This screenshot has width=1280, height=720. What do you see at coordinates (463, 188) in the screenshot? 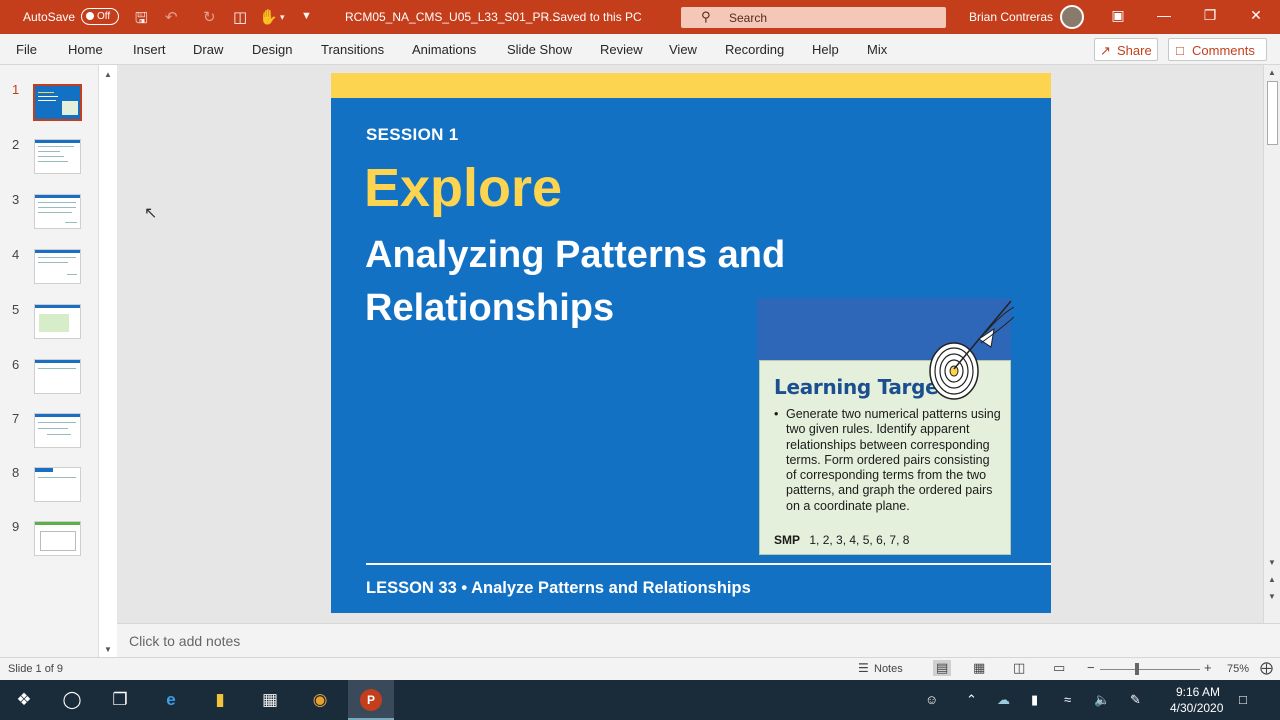
I see `slide-title: Explore` at bounding box center [463, 188].